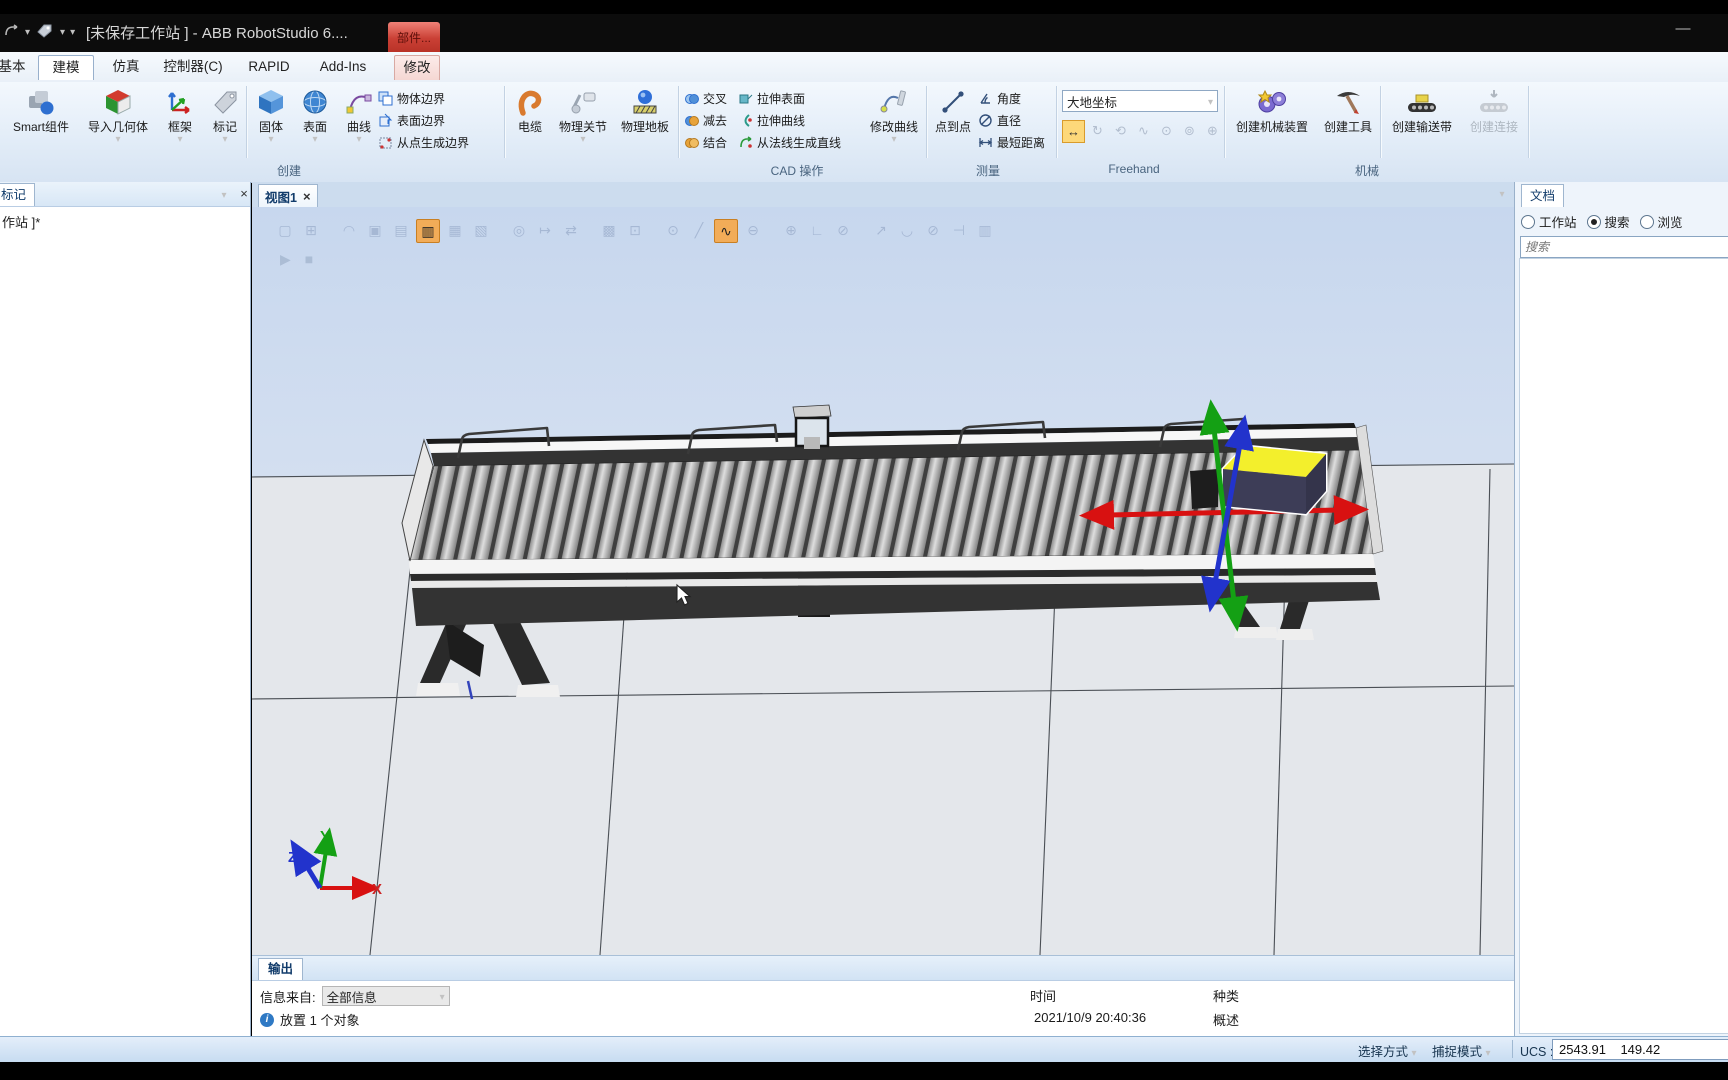 This screenshot has height=1080, width=1728. What do you see at coordinates (307, 196) in the screenshot?
I see `view1-close-icon` at bounding box center [307, 196].